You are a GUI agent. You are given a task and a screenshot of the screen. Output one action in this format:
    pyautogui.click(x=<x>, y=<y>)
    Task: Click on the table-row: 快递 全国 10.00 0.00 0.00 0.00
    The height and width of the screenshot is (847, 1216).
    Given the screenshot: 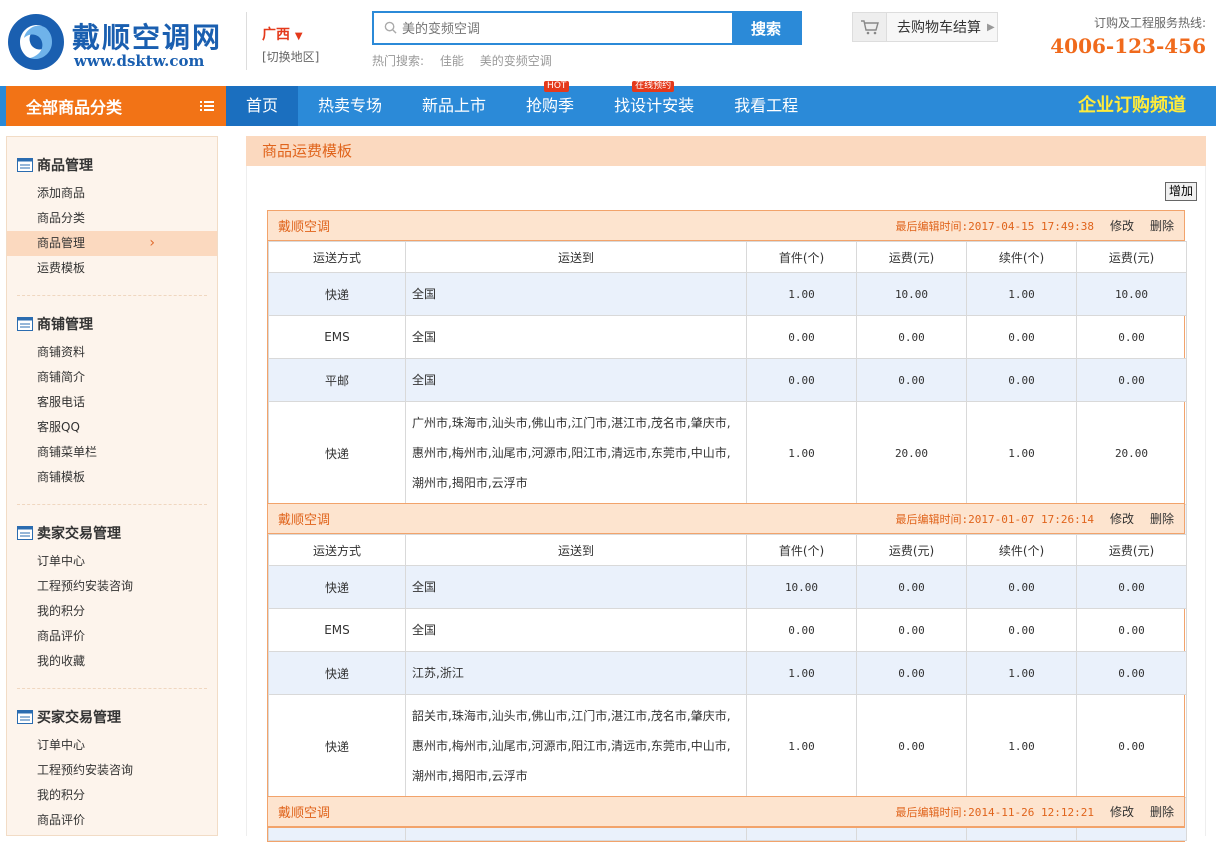 What is the action you would take?
    pyautogui.click(x=727, y=587)
    